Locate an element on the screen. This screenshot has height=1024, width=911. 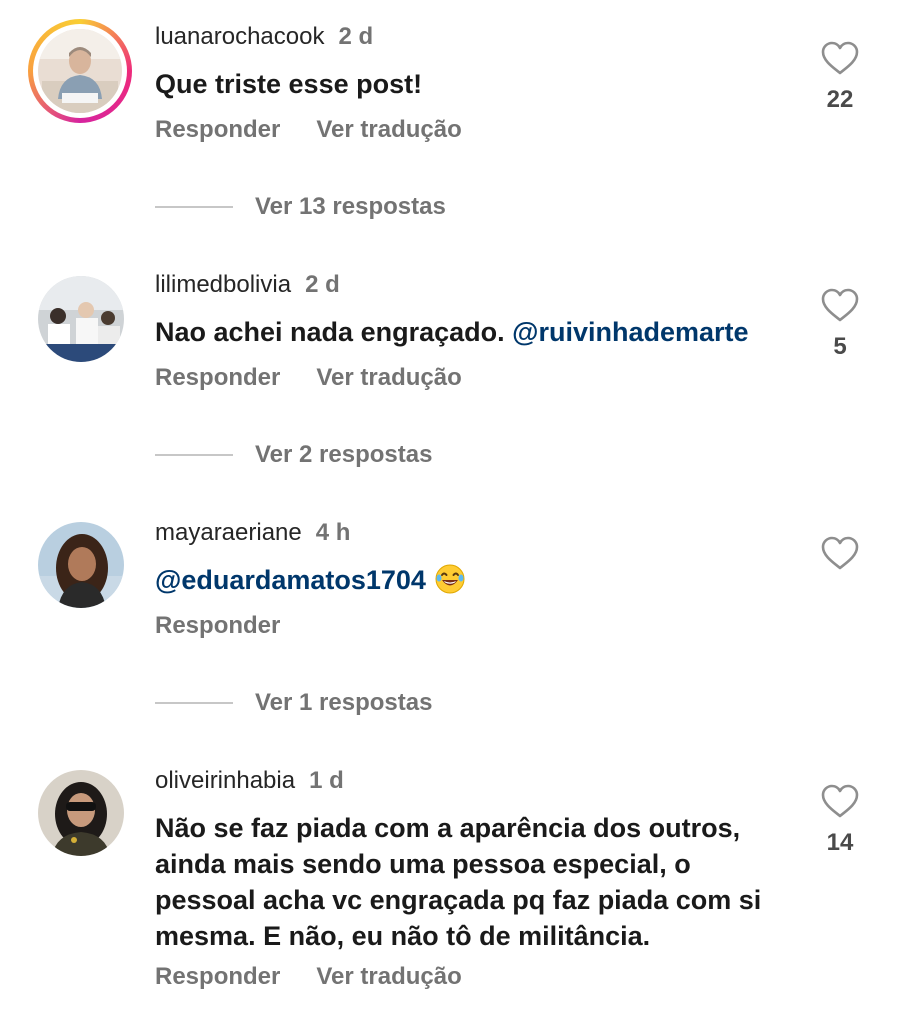
like-control is located at coordinates (840, 553).